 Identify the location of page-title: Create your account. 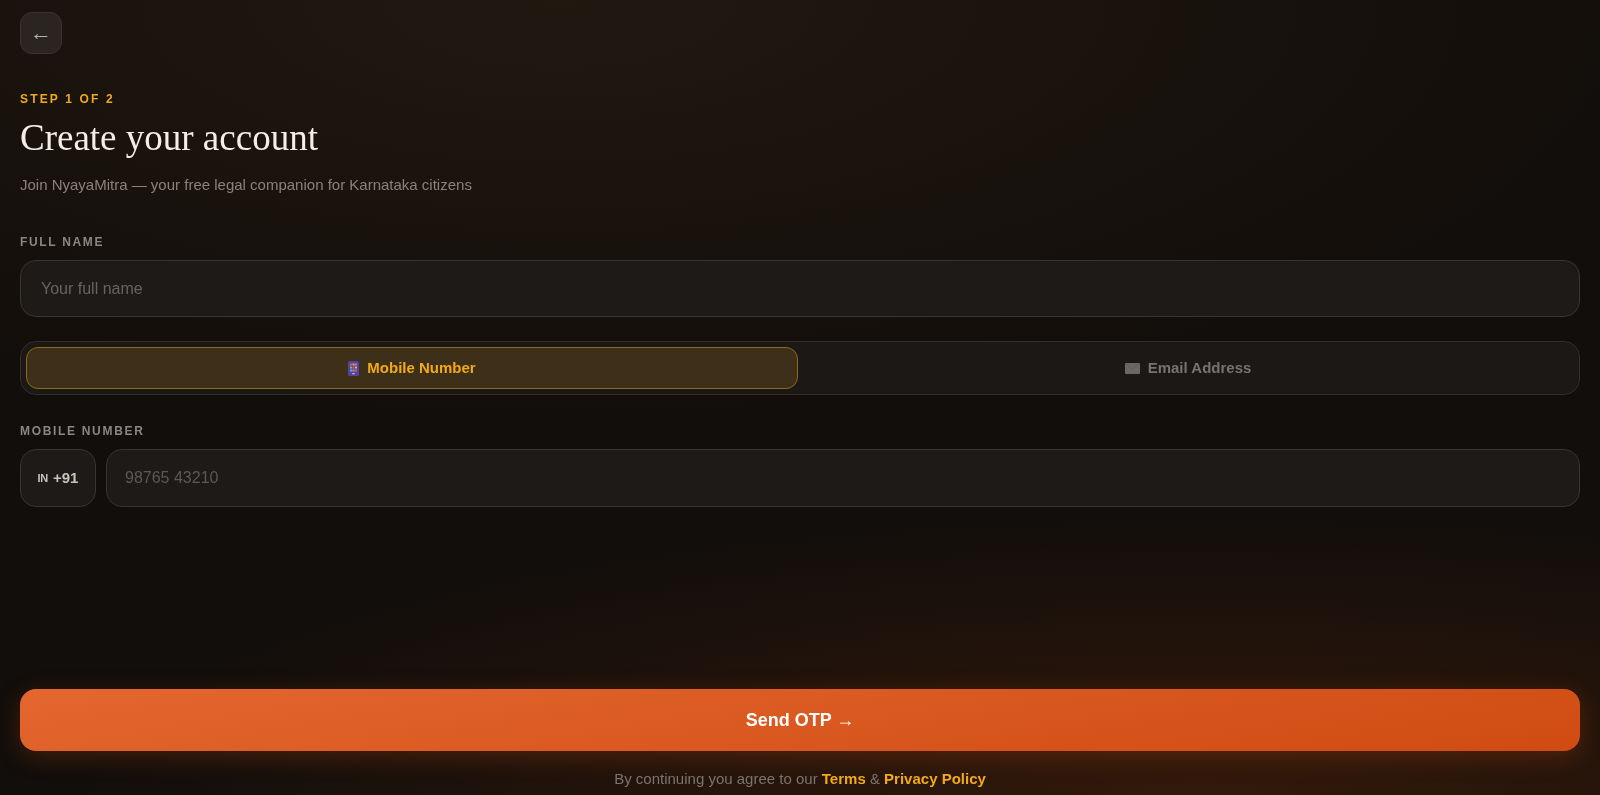
(169, 138).